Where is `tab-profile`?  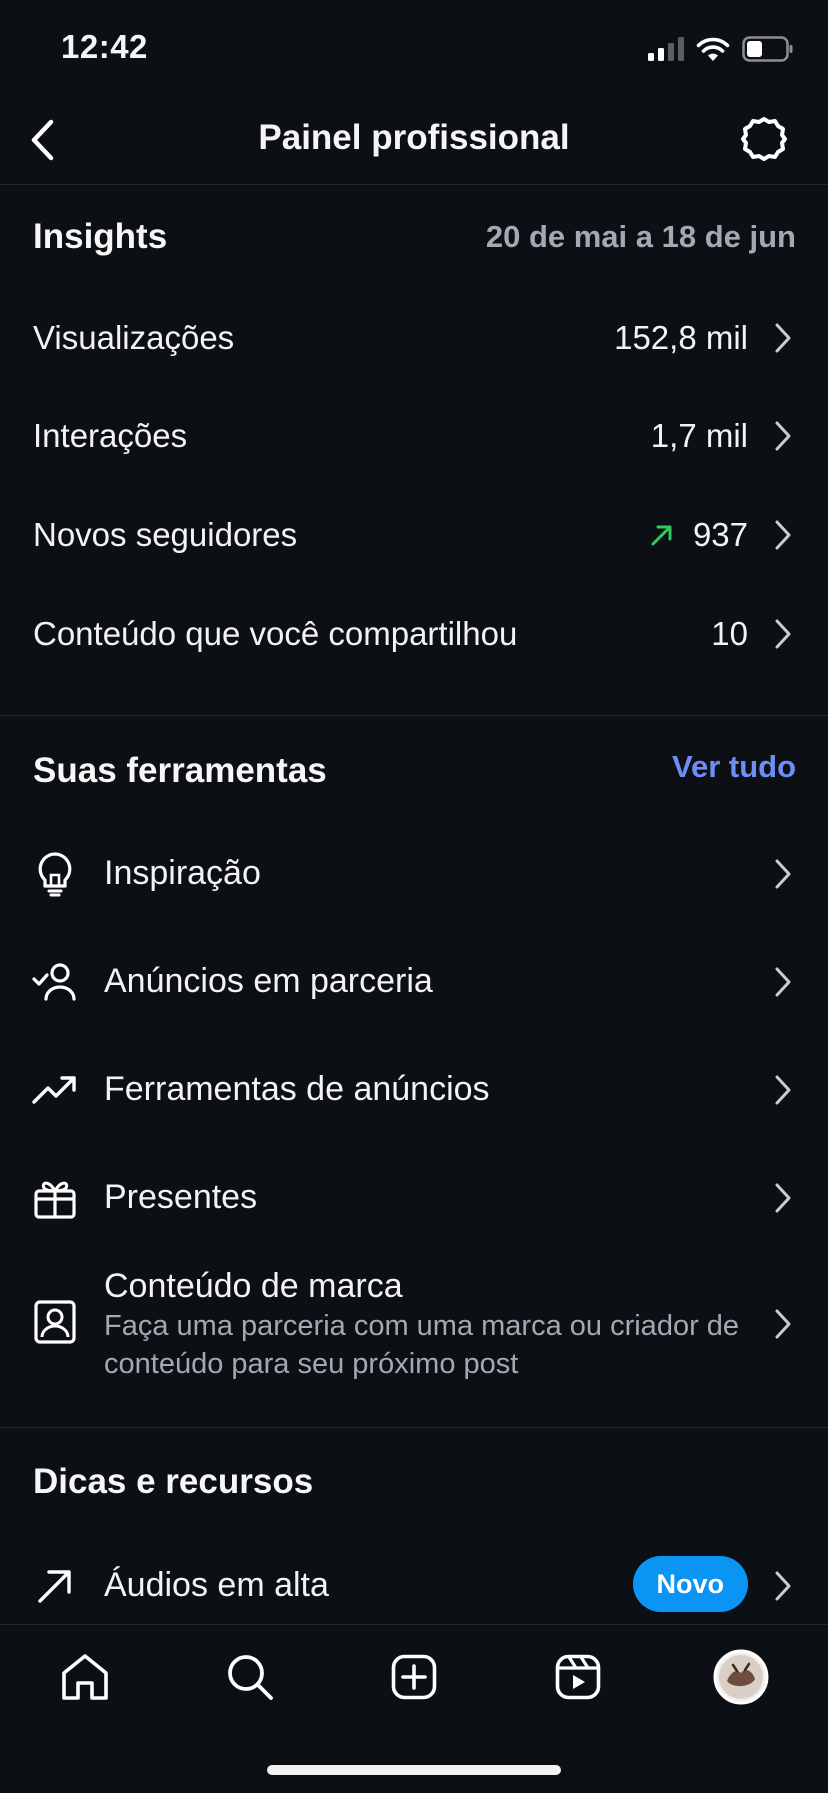
tab-profile is located at coordinates (741, 1677).